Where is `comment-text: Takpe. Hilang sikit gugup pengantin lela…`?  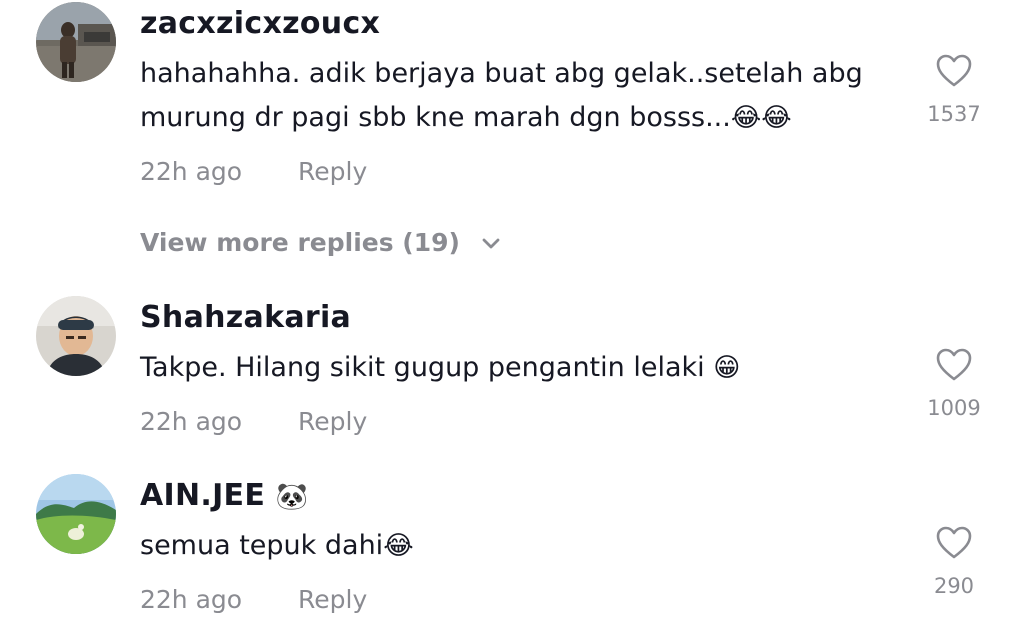 comment-text: Takpe. Hilang sikit gugup pengantin lela… is located at coordinates (520, 368).